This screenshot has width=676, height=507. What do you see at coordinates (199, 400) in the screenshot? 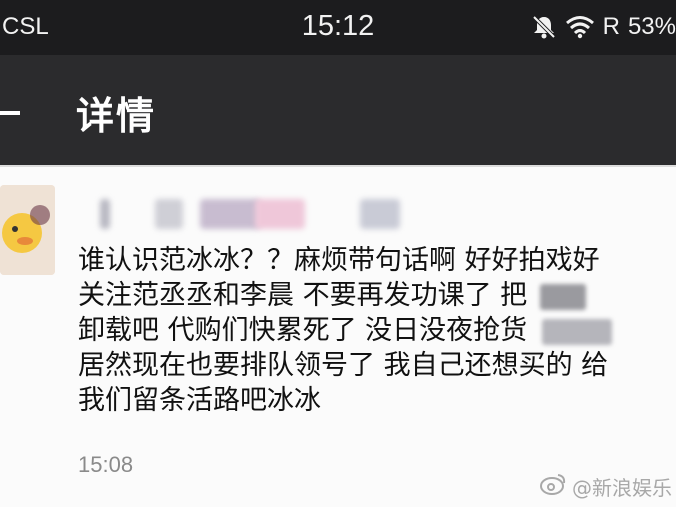
I see `message-line: 我们留条活路吧冰冰` at bounding box center [199, 400].